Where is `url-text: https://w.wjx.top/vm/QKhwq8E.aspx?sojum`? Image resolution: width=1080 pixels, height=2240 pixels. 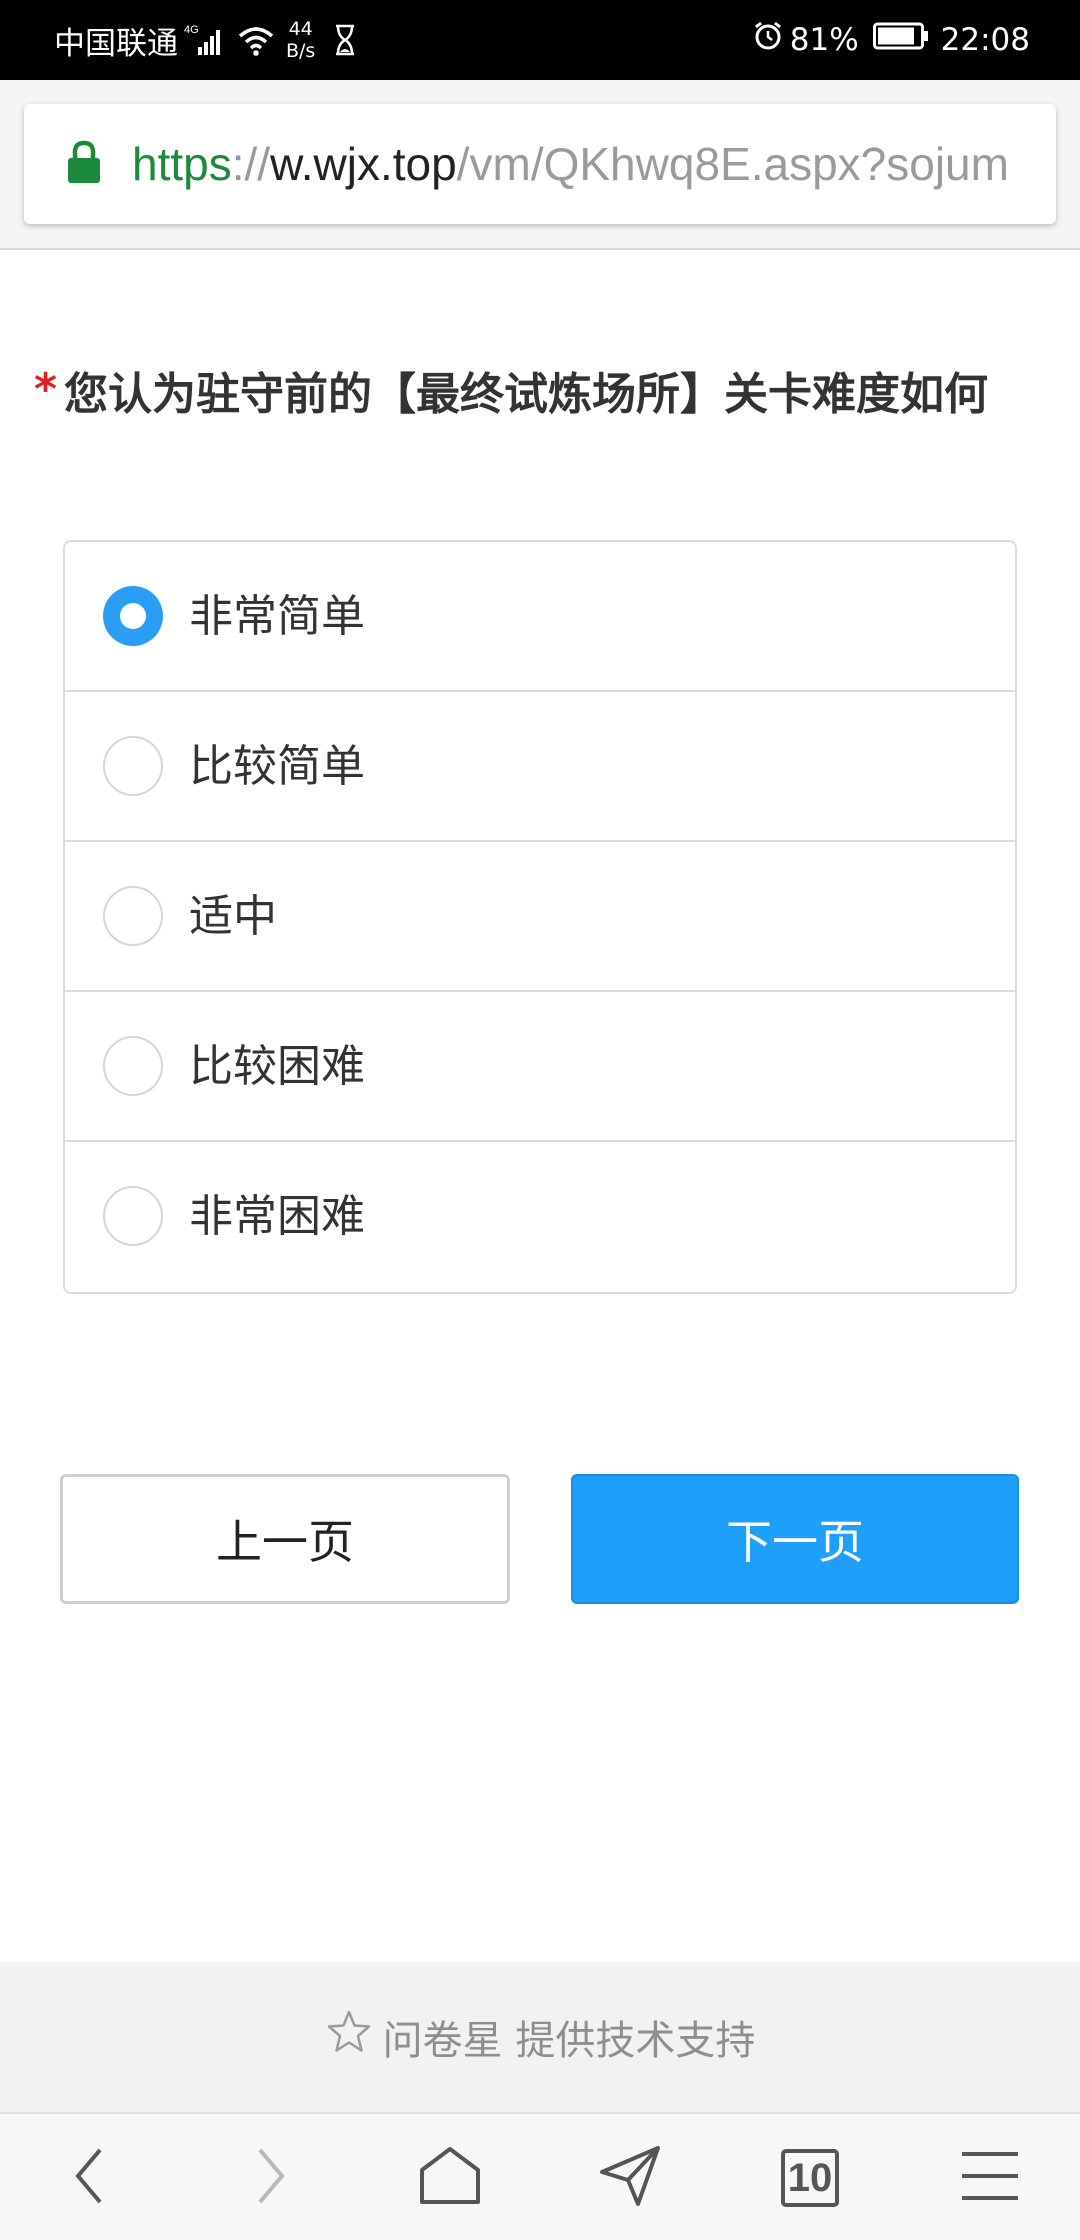
url-text: https://w.wjx.top/vm/QKhwq8E.aspx?sojum is located at coordinates (570, 164).